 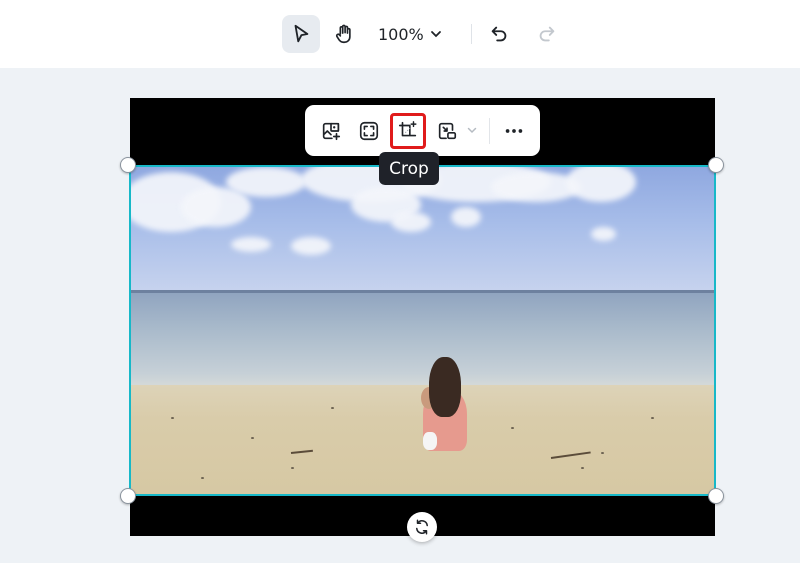 I want to click on person-hair, so click(x=445, y=387).